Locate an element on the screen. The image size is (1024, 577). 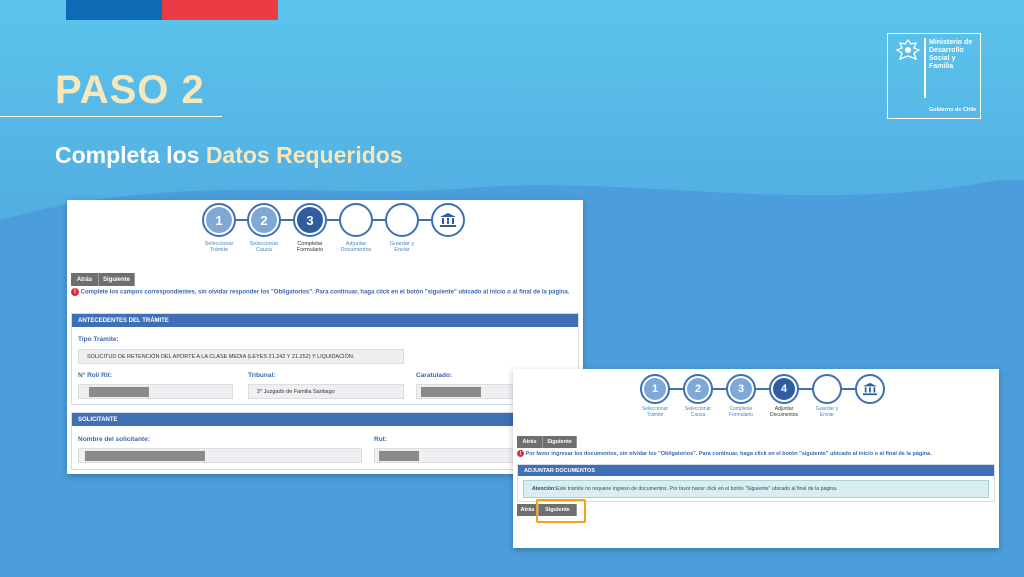
step-number: 4 is located at coordinates (784, 389).